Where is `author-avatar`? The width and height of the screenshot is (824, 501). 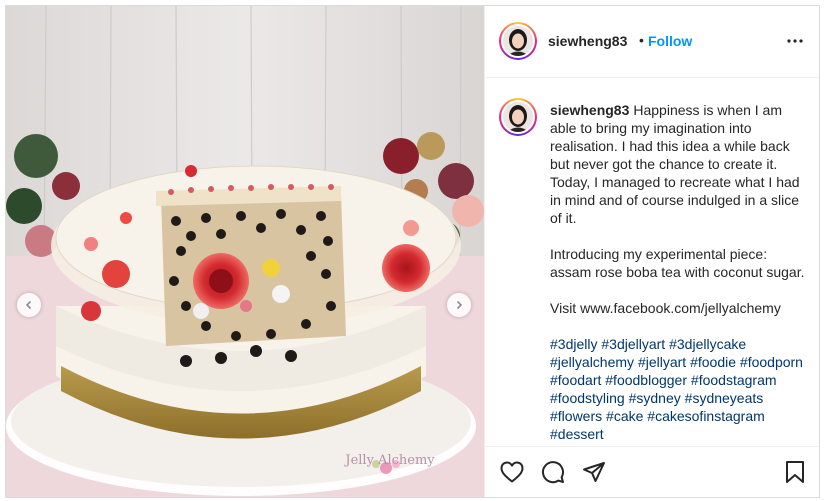 author-avatar is located at coordinates (518, 41).